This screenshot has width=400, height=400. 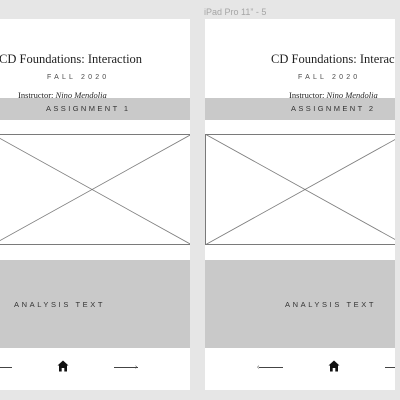 What do you see at coordinates (136, 367) in the screenshot?
I see `next-arrow-head: ›` at bounding box center [136, 367].